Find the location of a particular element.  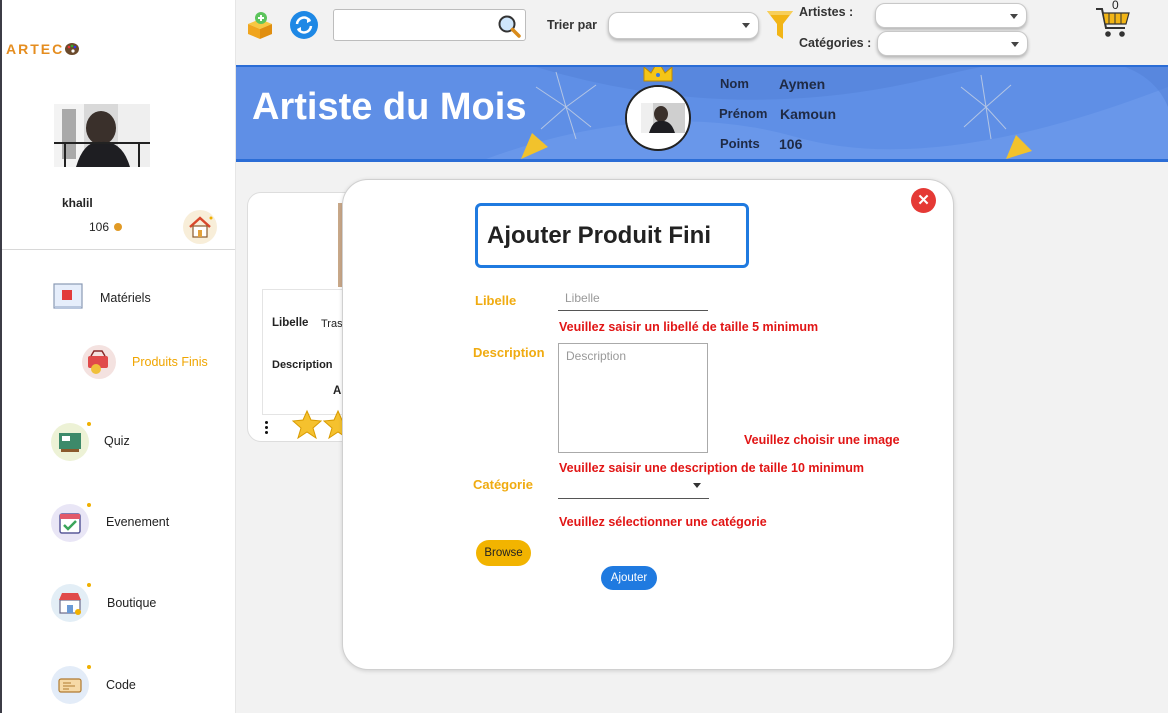

add-product-icon is located at coordinates (260, 25).